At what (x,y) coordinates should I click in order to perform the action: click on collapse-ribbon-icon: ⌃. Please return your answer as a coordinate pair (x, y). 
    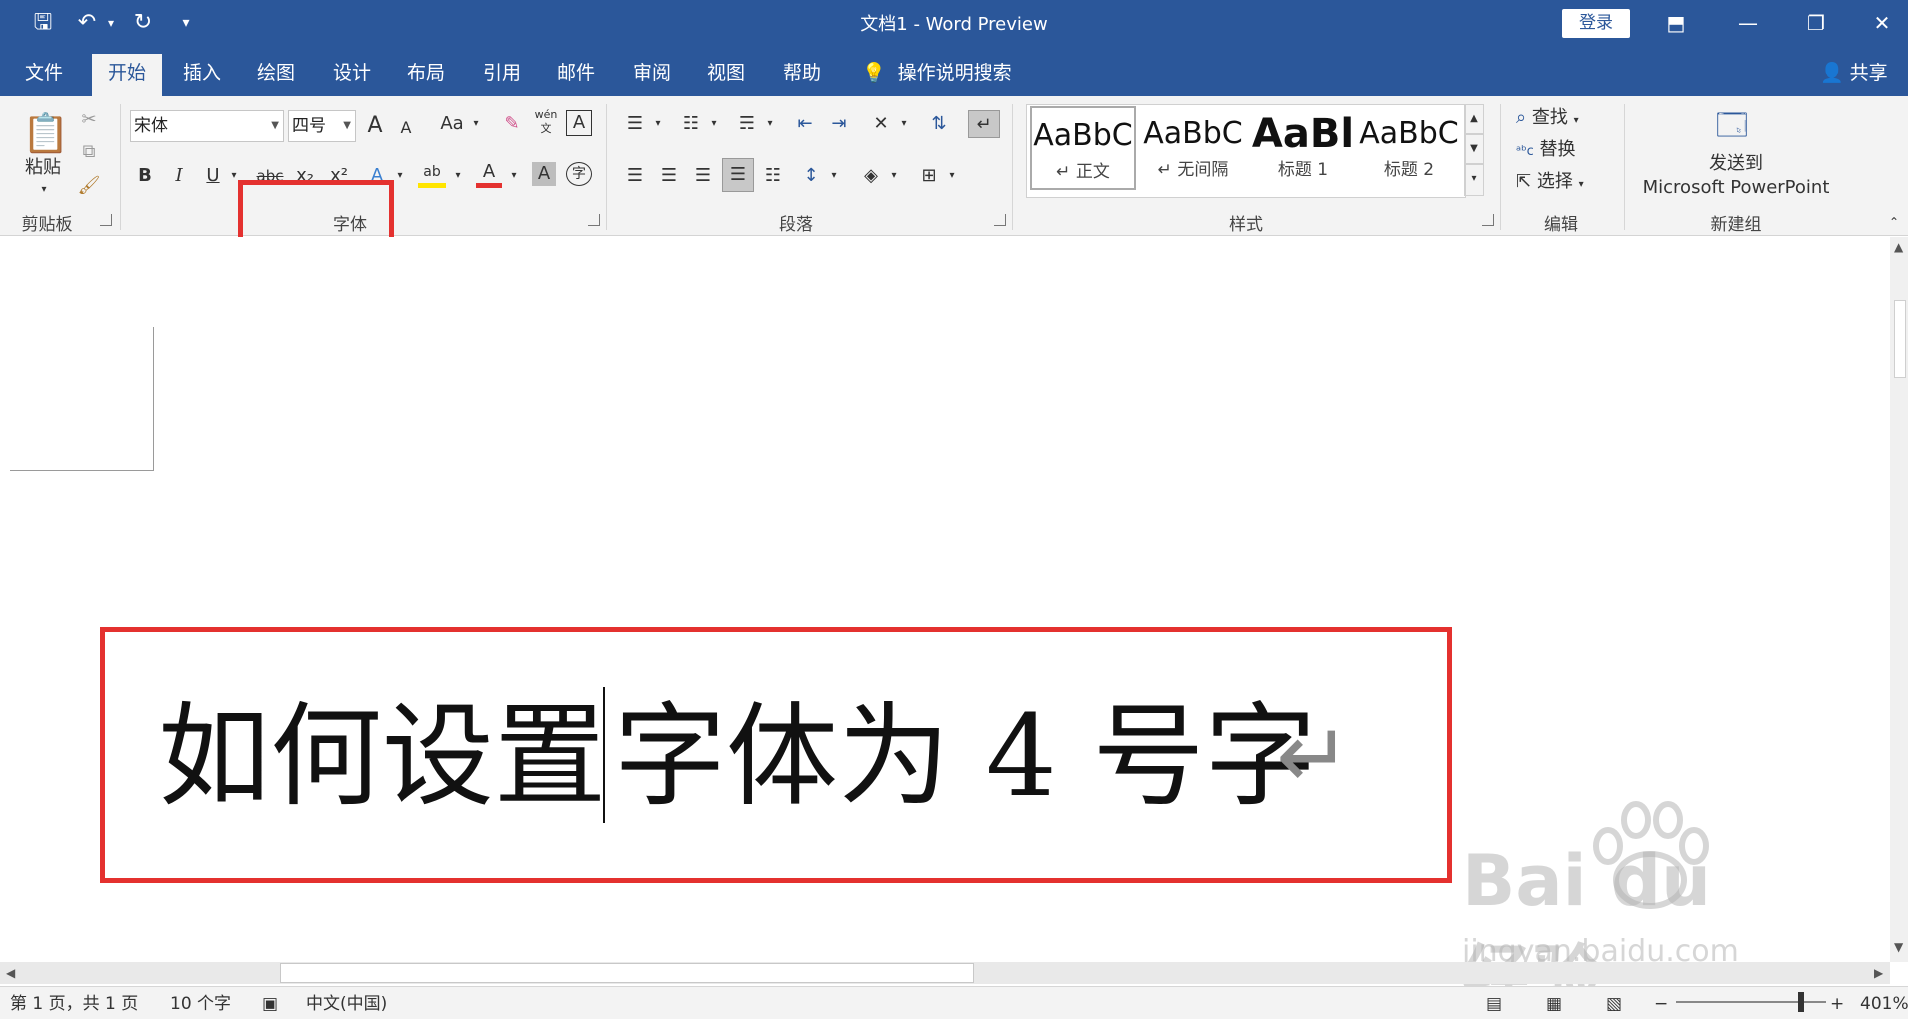
    Looking at the image, I should click on (1894, 222).